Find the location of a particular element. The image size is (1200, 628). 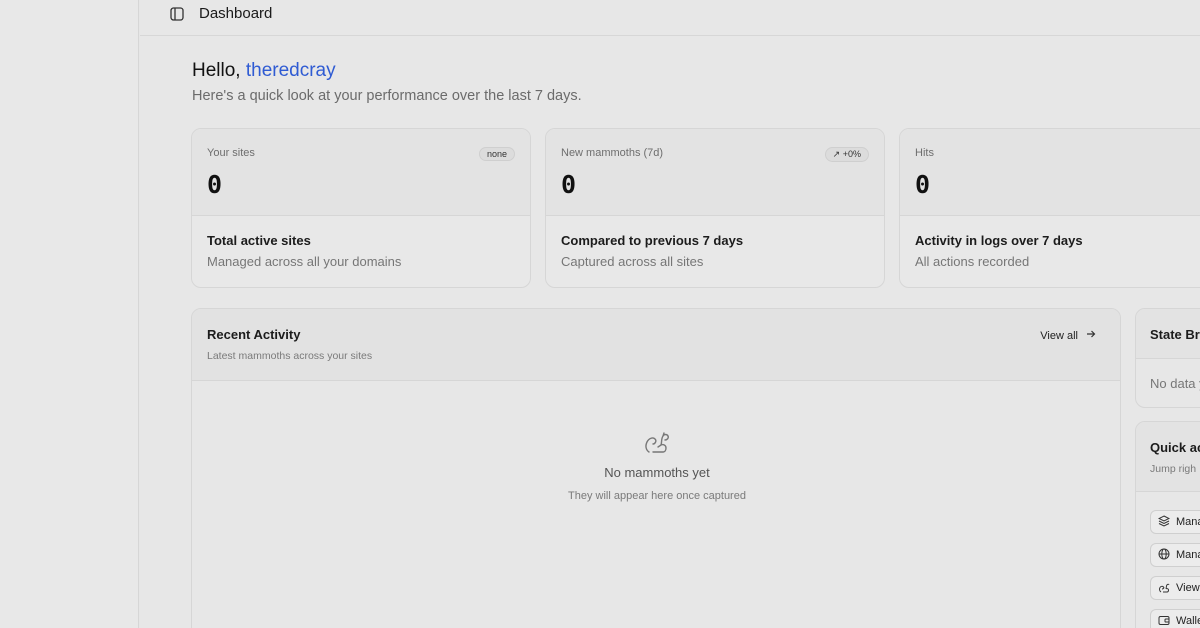

greeting: Hello, theredcray is located at coordinates (264, 71).